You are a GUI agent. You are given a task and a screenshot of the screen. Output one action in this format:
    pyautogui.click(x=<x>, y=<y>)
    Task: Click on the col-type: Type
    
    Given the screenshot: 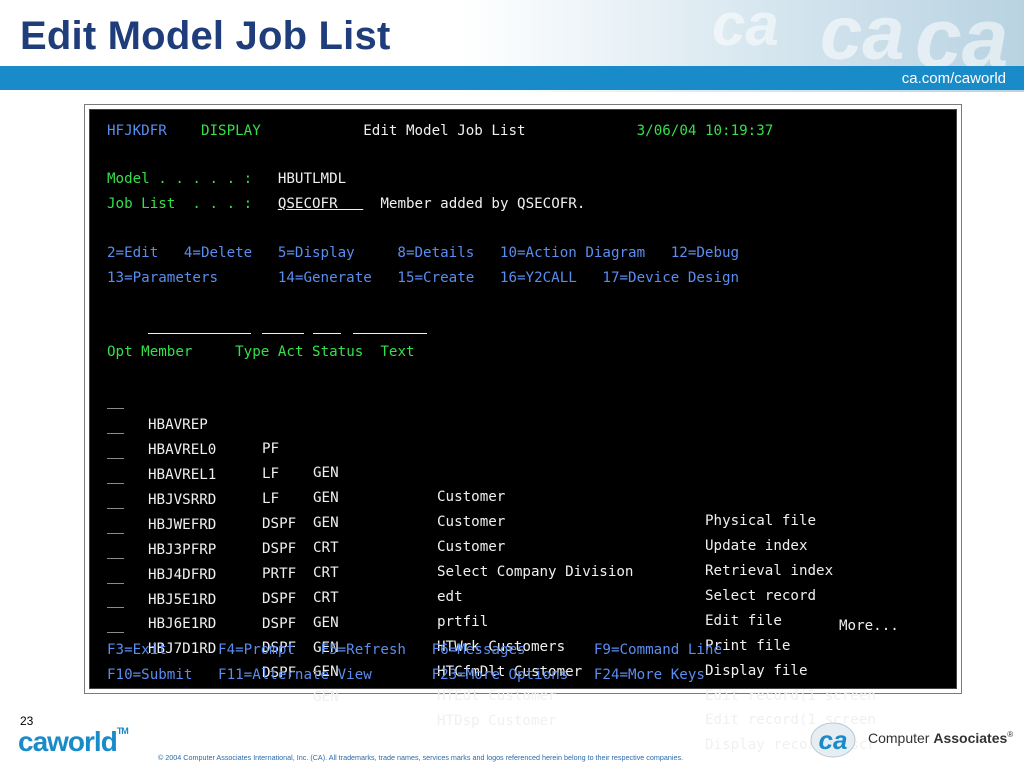 What is the action you would take?
    pyautogui.click(x=252, y=352)
    